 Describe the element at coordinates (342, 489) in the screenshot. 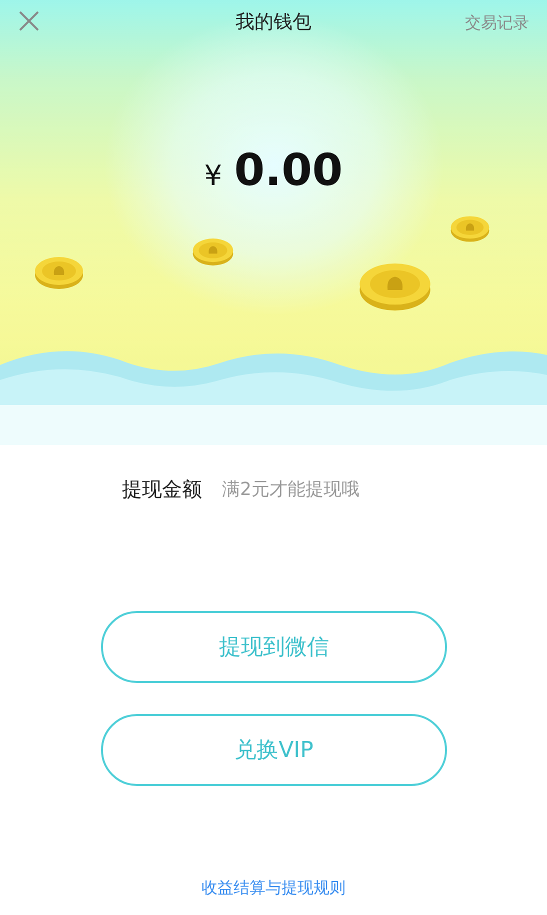

I see `amount-field: 满2元才能提现哦` at that location.